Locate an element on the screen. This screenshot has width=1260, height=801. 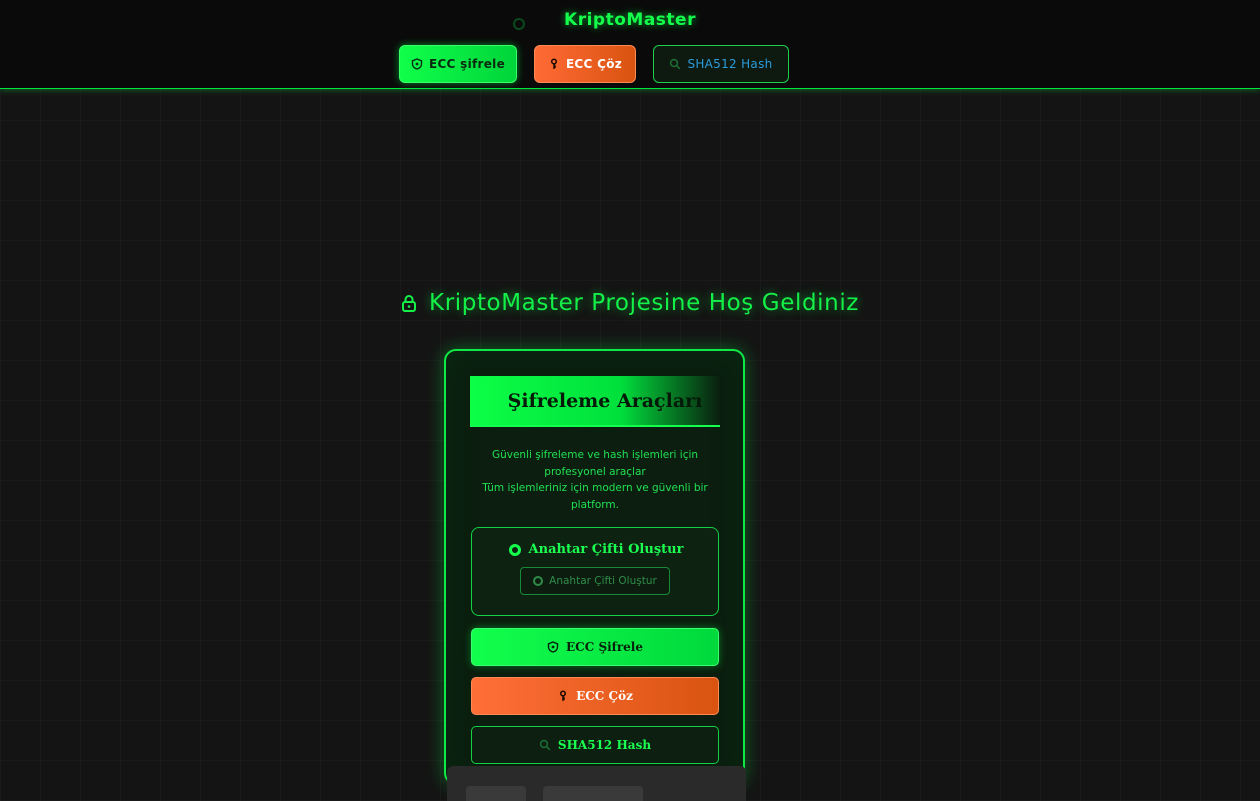
ecc-encrypt-label: ECC Şifrele is located at coordinates (604, 647).